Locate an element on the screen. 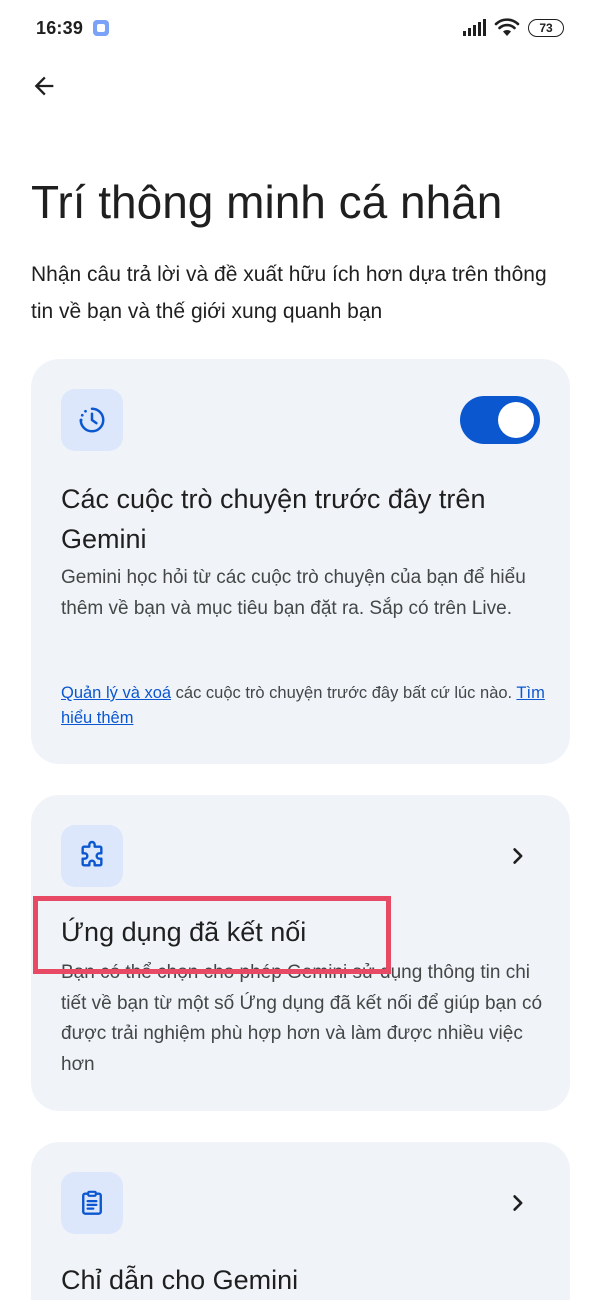 The image size is (600, 1300). past-chats-toggle is located at coordinates (500, 420).